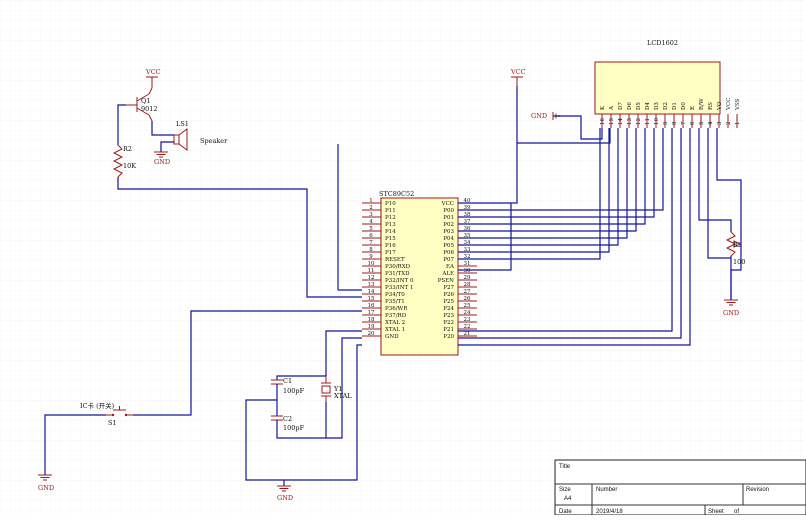 The width and height of the screenshot is (806, 520). I want to click on mcu-pin-name: P22, so click(448, 323).